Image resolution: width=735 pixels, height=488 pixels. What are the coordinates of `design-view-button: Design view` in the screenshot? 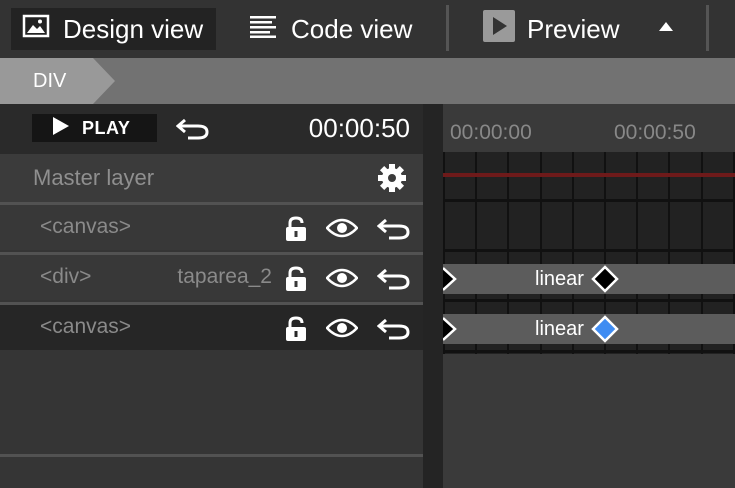 It's located at (113, 29).